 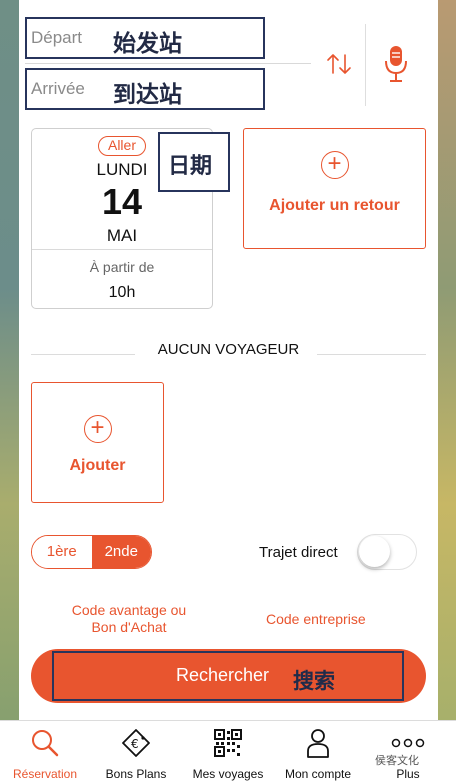 What do you see at coordinates (408, 774) in the screenshot?
I see `tab-label: Plus` at bounding box center [408, 774].